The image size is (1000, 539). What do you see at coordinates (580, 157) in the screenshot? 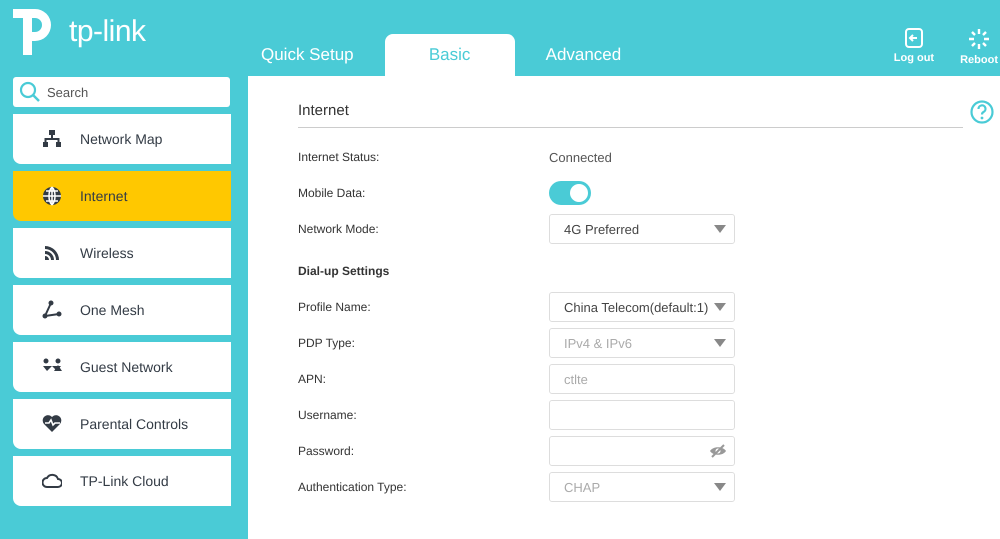
I see `status-value: Connected` at bounding box center [580, 157].